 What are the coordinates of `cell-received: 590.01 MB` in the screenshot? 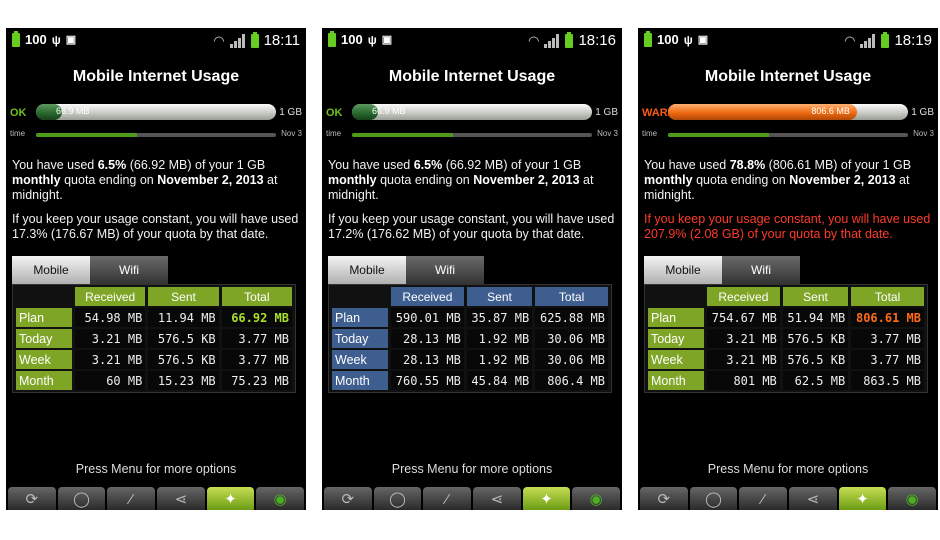 It's located at (427, 317).